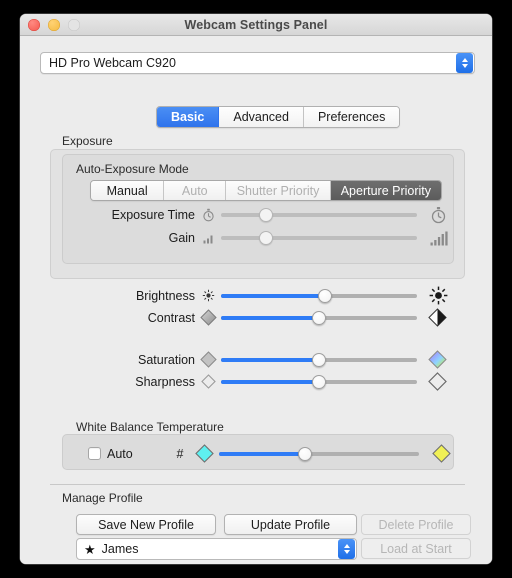  What do you see at coordinates (385, 190) in the screenshot?
I see `segment-aperture-priority: Aperture Priority` at bounding box center [385, 190].